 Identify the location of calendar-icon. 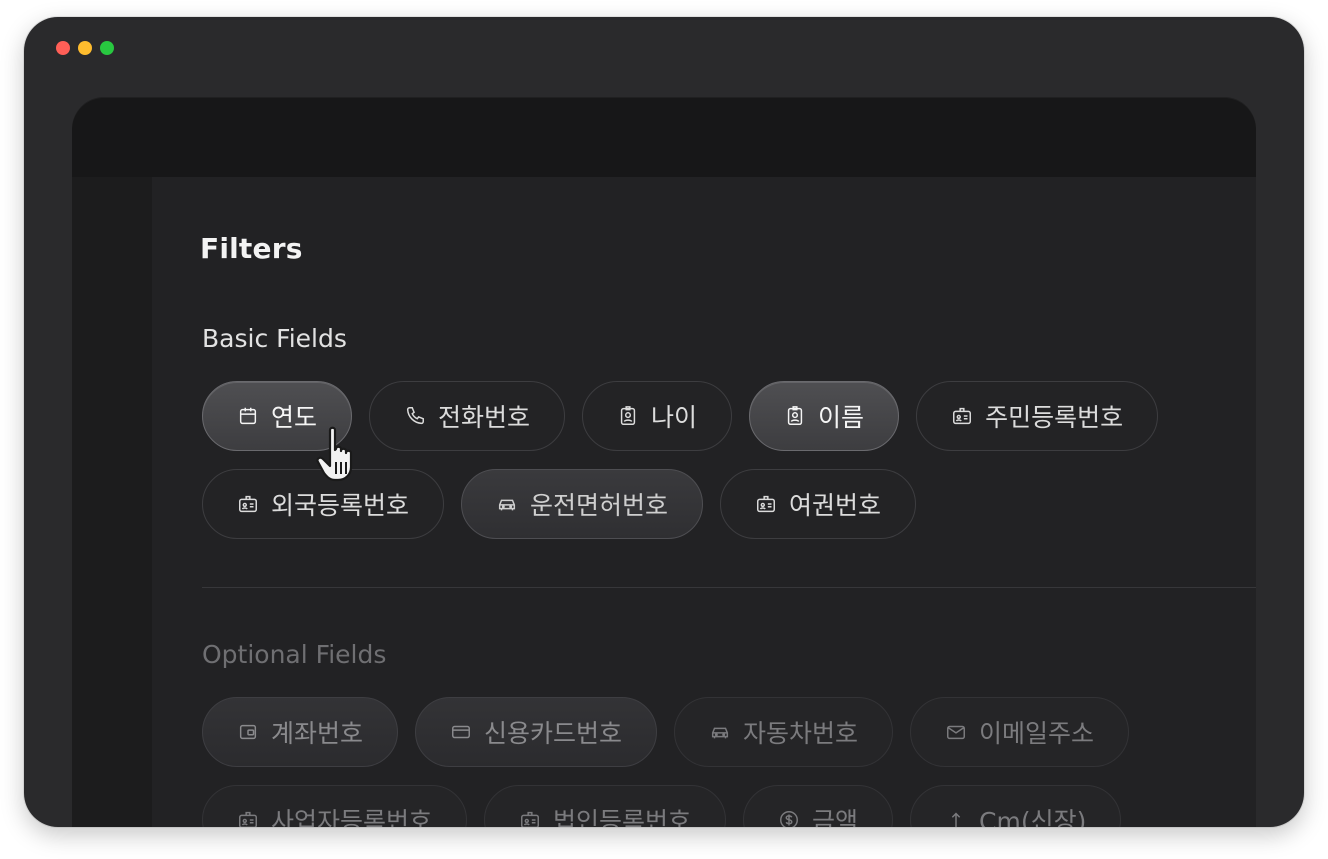
(248, 416).